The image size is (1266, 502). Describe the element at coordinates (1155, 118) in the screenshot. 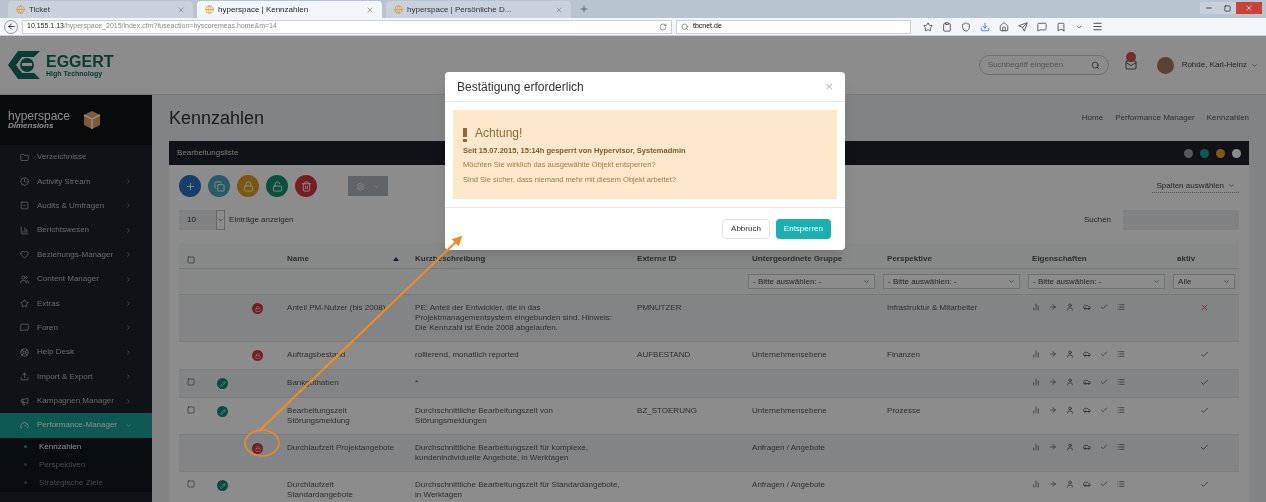

I see `breadcrumb-link: Performance Manager` at that location.